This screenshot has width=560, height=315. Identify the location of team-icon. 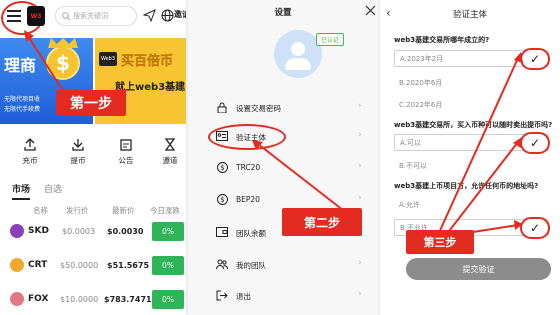
(222, 264).